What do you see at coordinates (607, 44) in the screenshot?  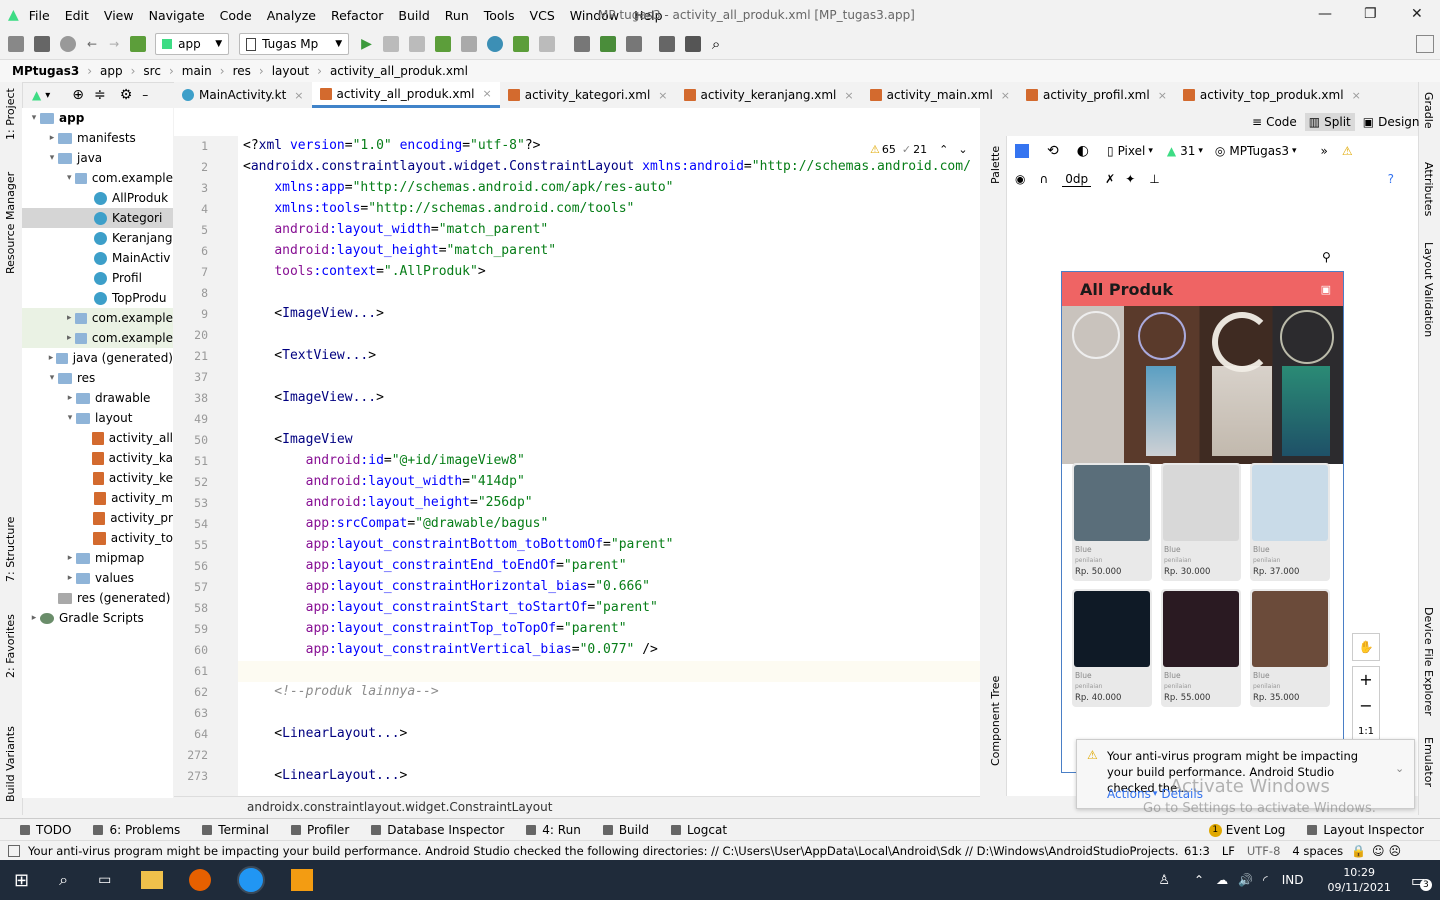 I see `avd-manager-icon` at bounding box center [607, 44].